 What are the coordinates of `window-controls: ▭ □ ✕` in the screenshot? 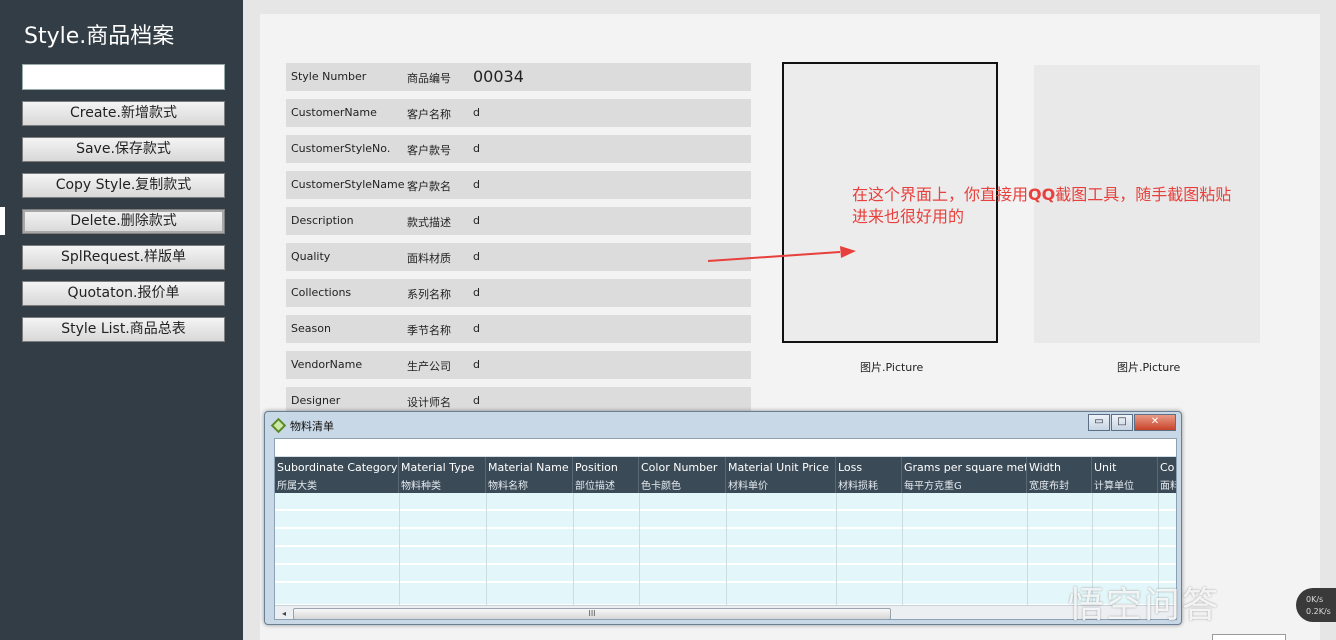 It's located at (1132, 422).